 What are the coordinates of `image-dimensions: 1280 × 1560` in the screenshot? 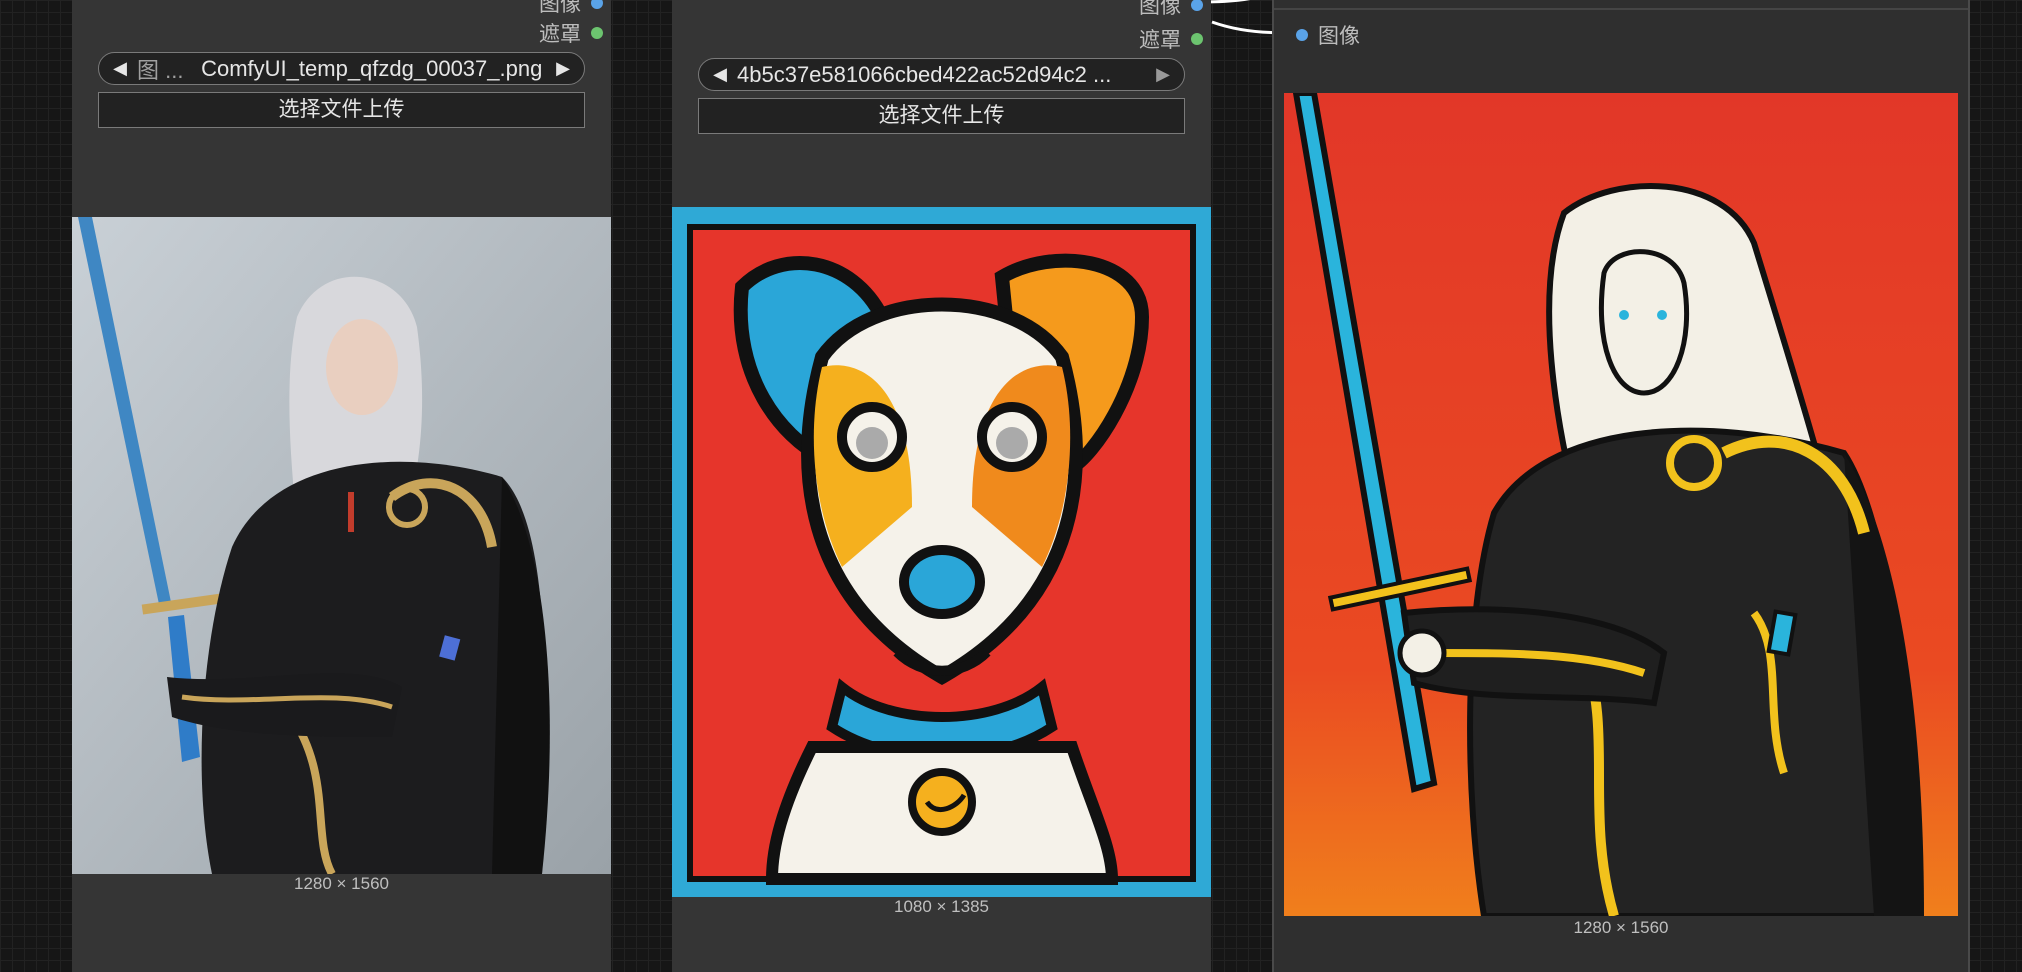 It's located at (341, 883).